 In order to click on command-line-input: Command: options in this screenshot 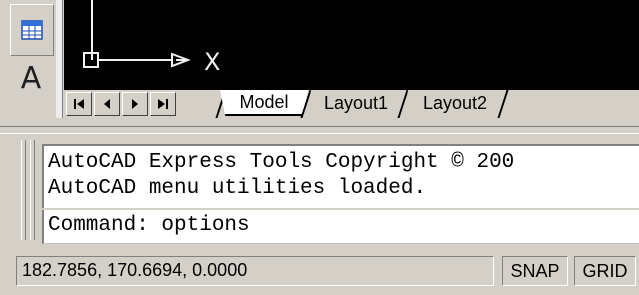, I will do `click(340, 227)`.